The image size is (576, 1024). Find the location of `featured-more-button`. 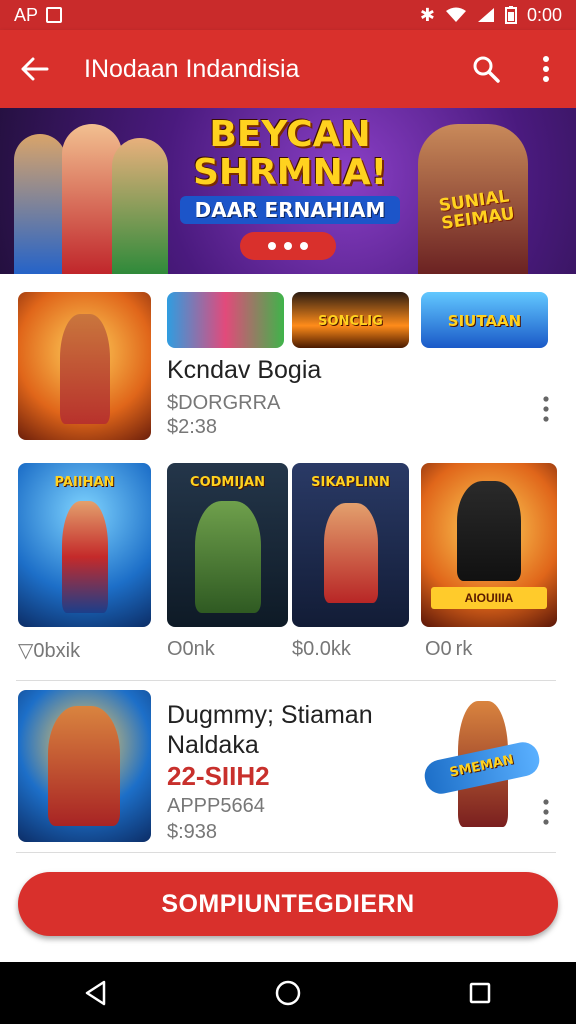

featured-more-button is located at coordinates (546, 409).